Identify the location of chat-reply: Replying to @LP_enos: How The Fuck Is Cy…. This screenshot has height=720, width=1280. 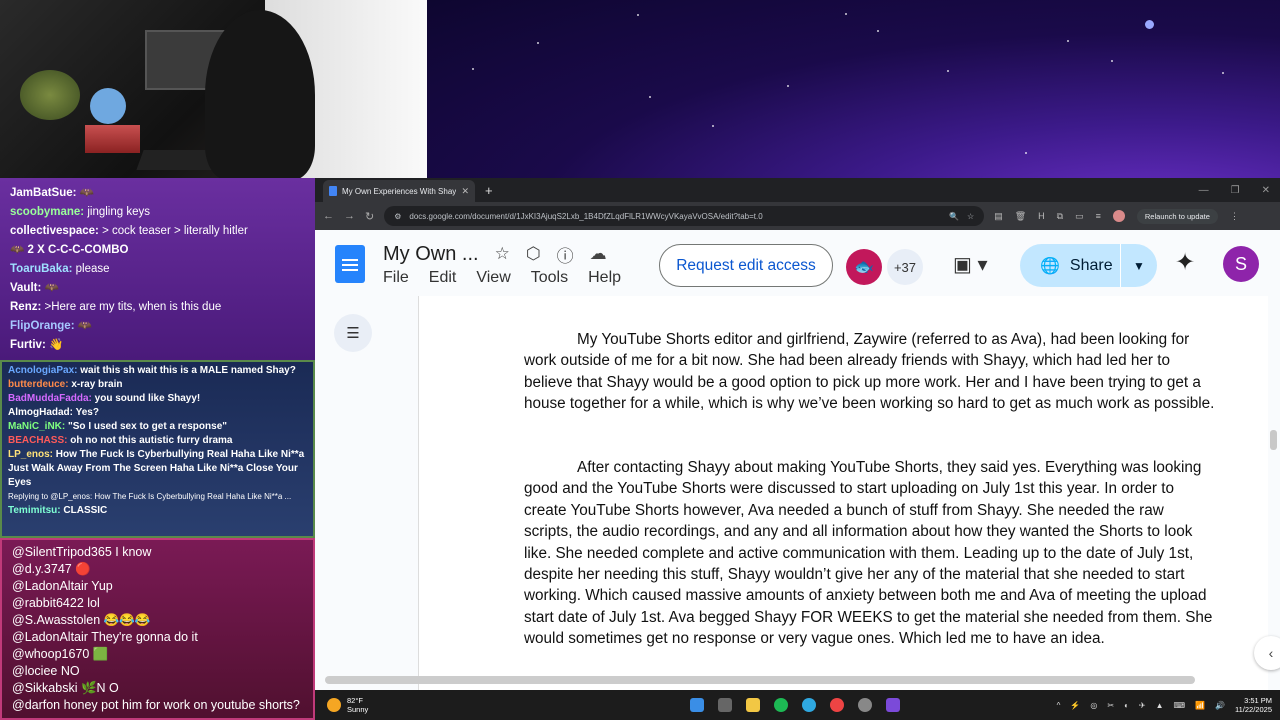
(150, 496).